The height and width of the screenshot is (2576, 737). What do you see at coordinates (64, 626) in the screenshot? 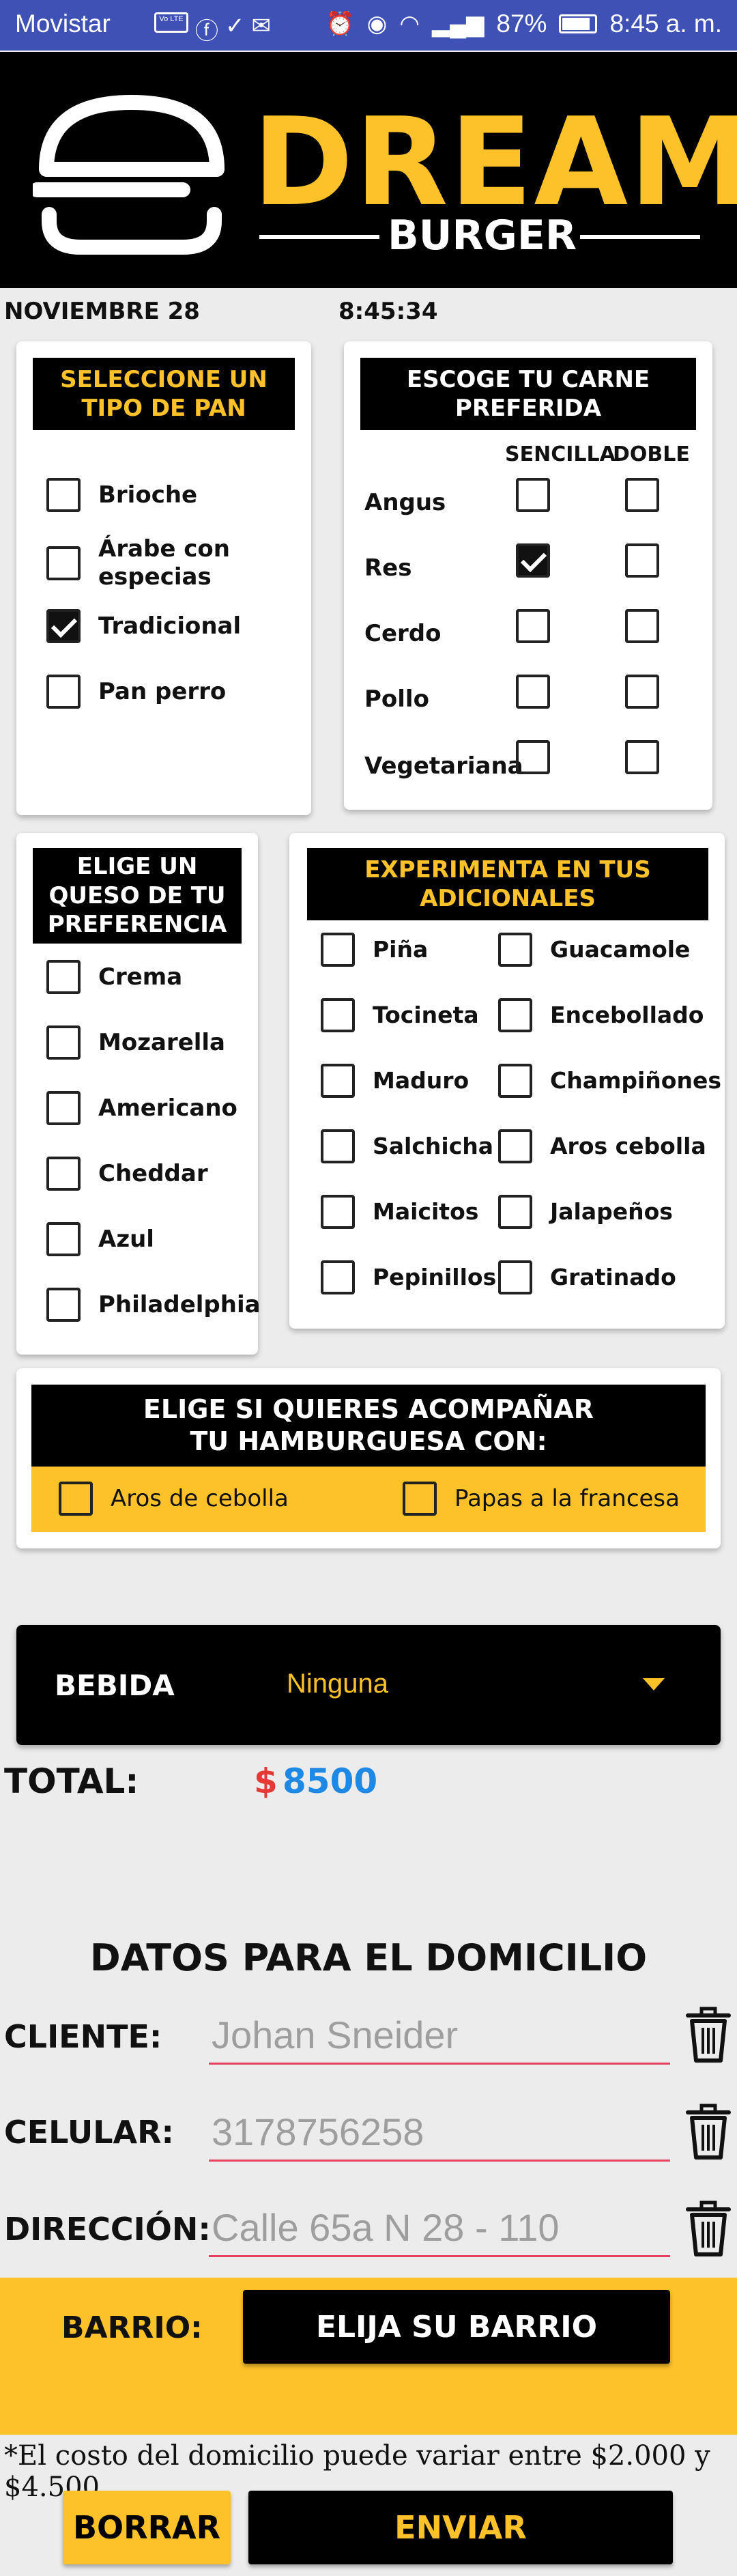
I see `checkbox-checked` at bounding box center [64, 626].